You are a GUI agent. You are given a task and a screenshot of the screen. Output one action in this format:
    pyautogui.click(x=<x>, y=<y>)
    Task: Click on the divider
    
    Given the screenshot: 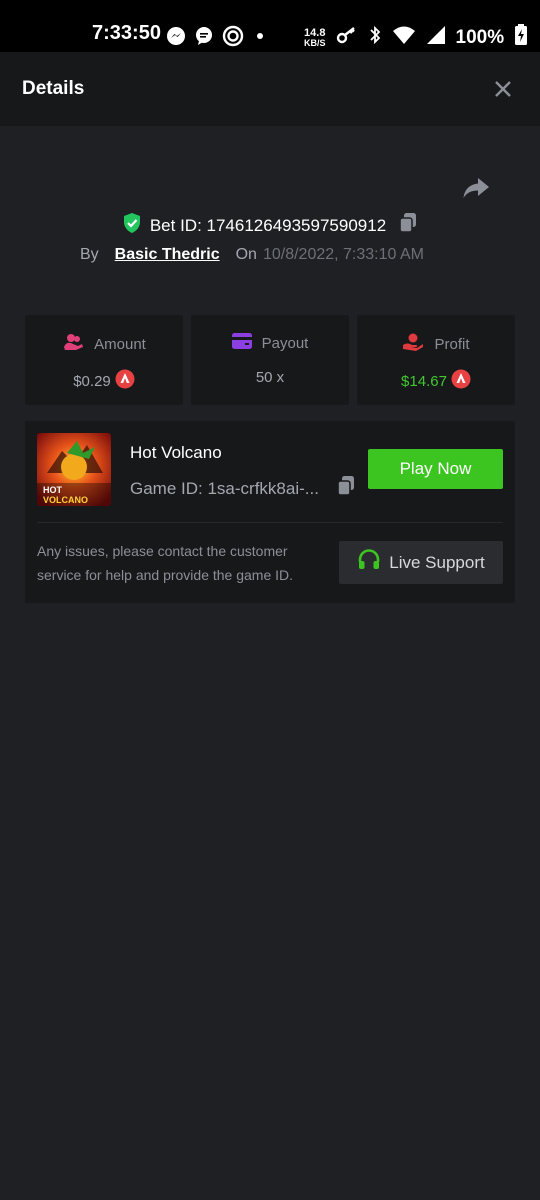 What is the action you would take?
    pyautogui.click(x=270, y=522)
    